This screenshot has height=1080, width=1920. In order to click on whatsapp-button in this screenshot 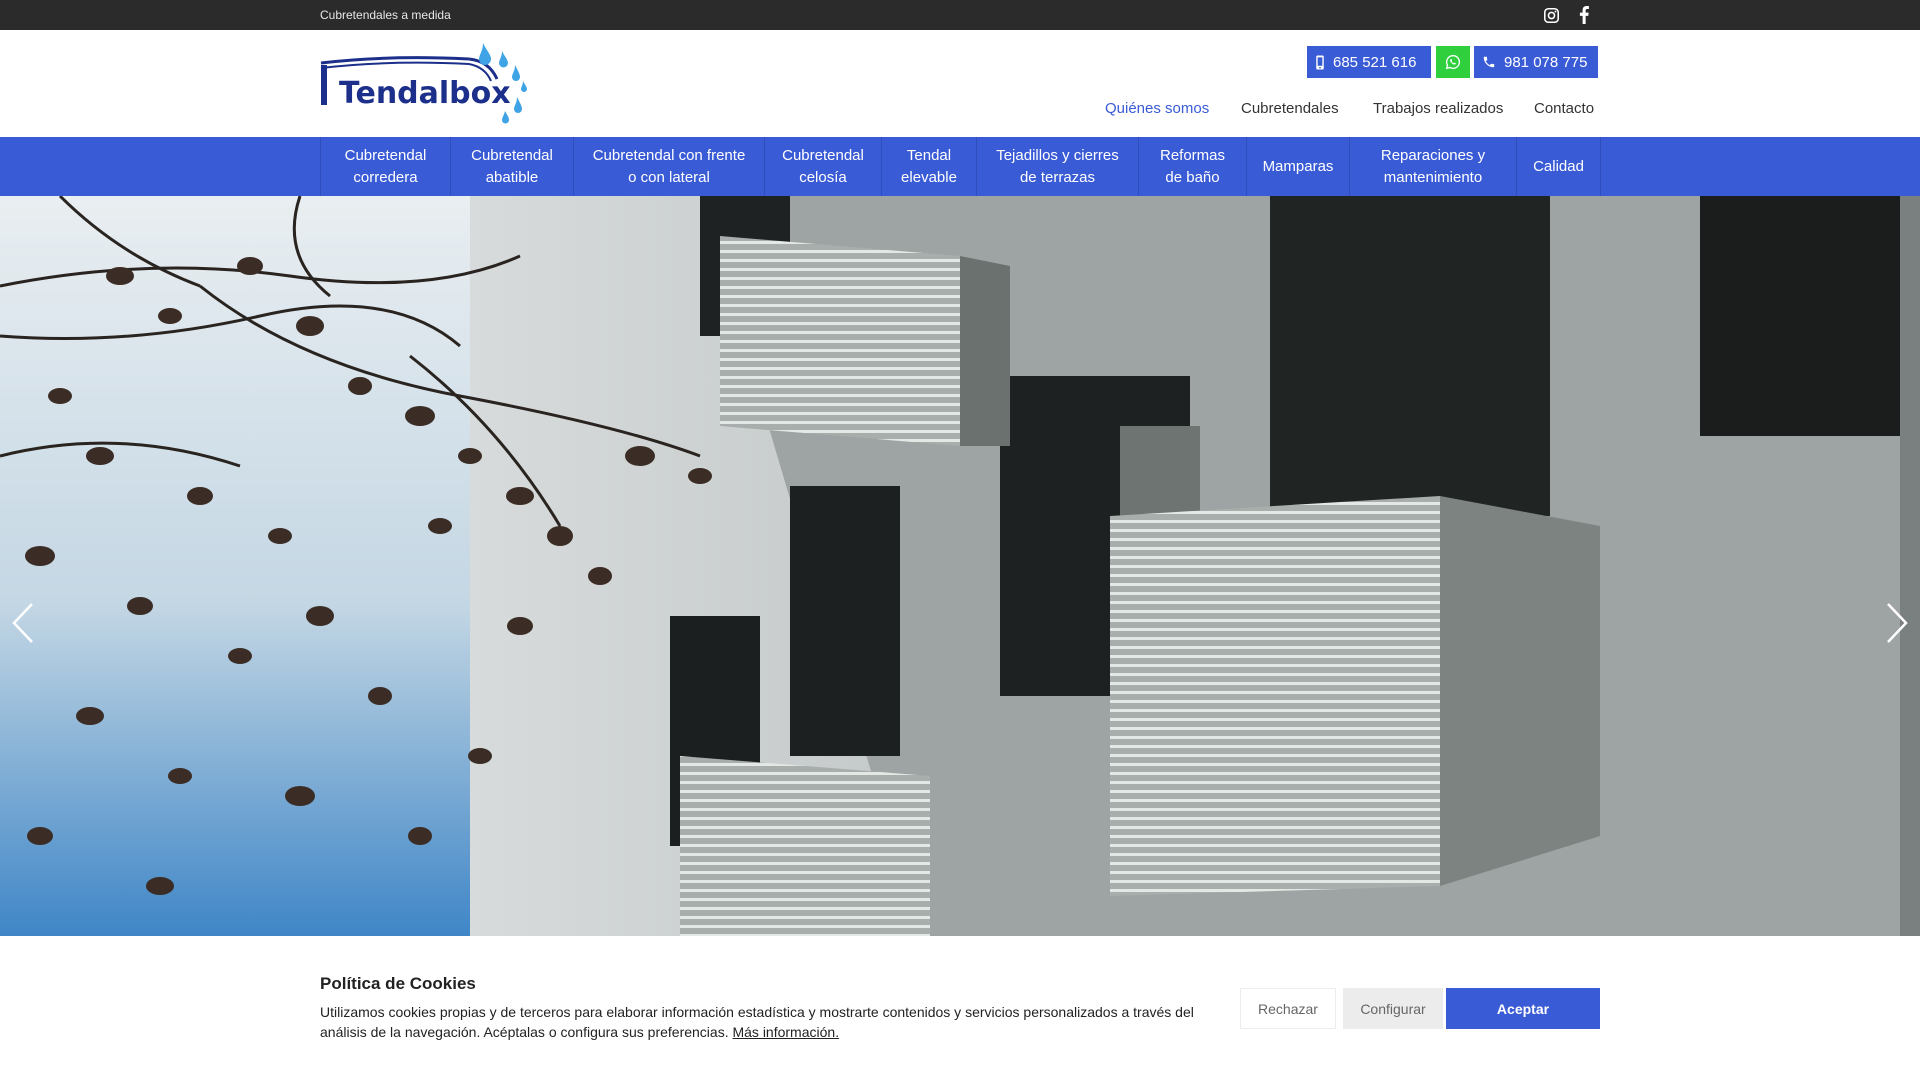, I will do `click(1453, 62)`.